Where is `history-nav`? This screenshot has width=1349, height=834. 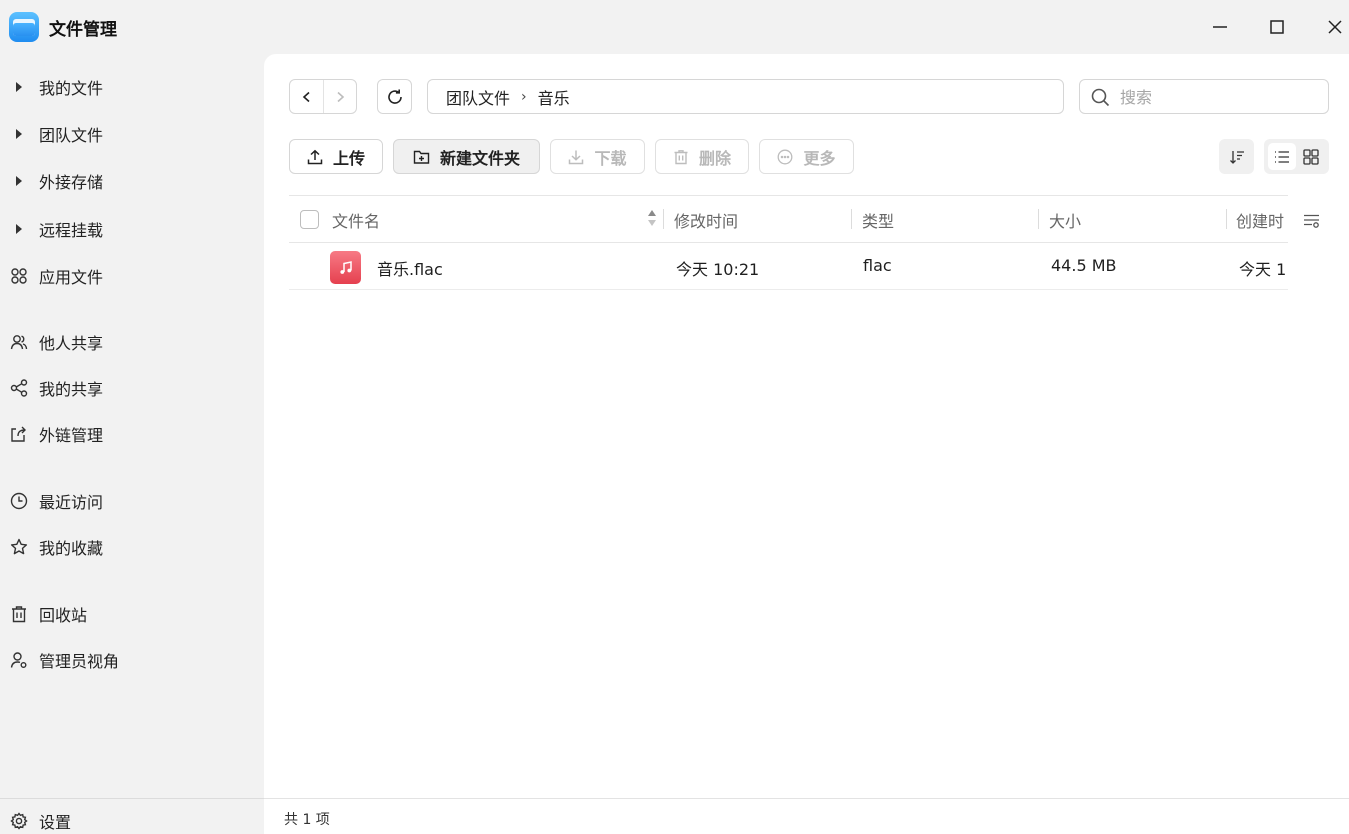 history-nav is located at coordinates (323, 96).